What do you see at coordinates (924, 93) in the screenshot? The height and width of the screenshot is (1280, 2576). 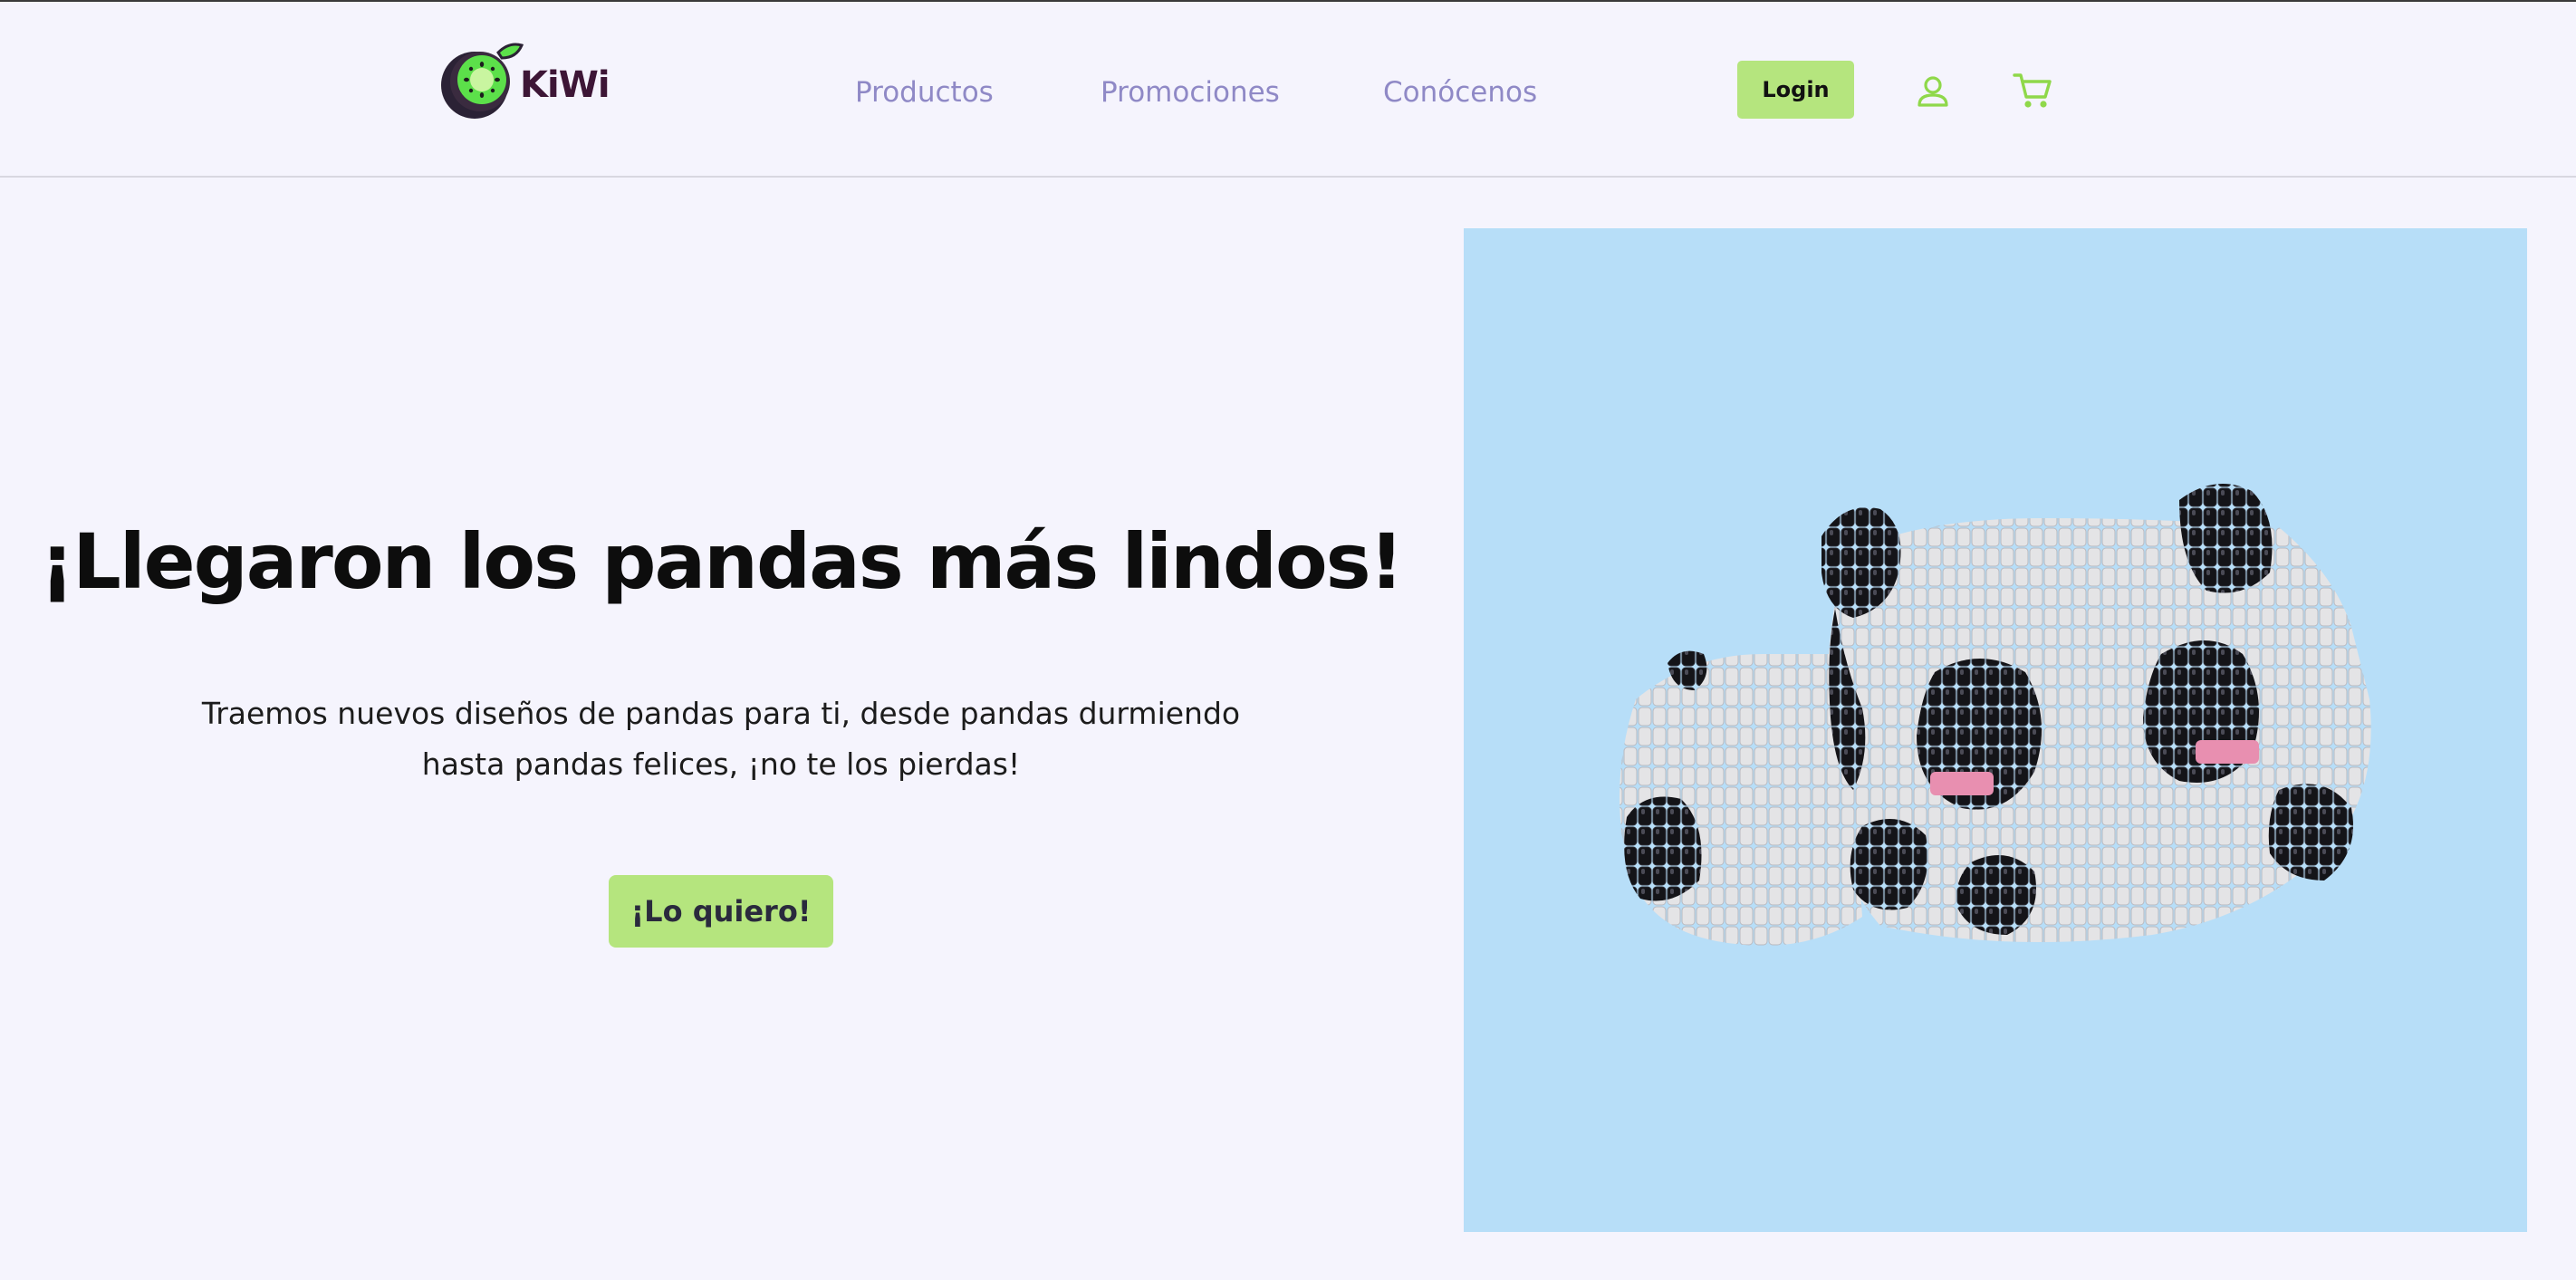 I see `nav-link-productos: Productos` at bounding box center [924, 93].